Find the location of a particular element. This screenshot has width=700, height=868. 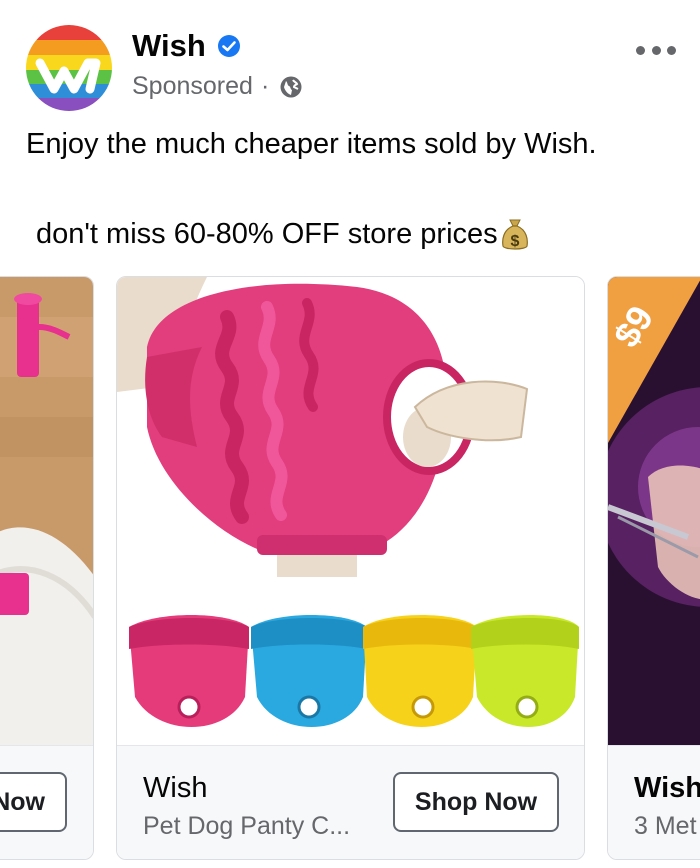

sponsored-label: Sponsored is located at coordinates (192, 86).